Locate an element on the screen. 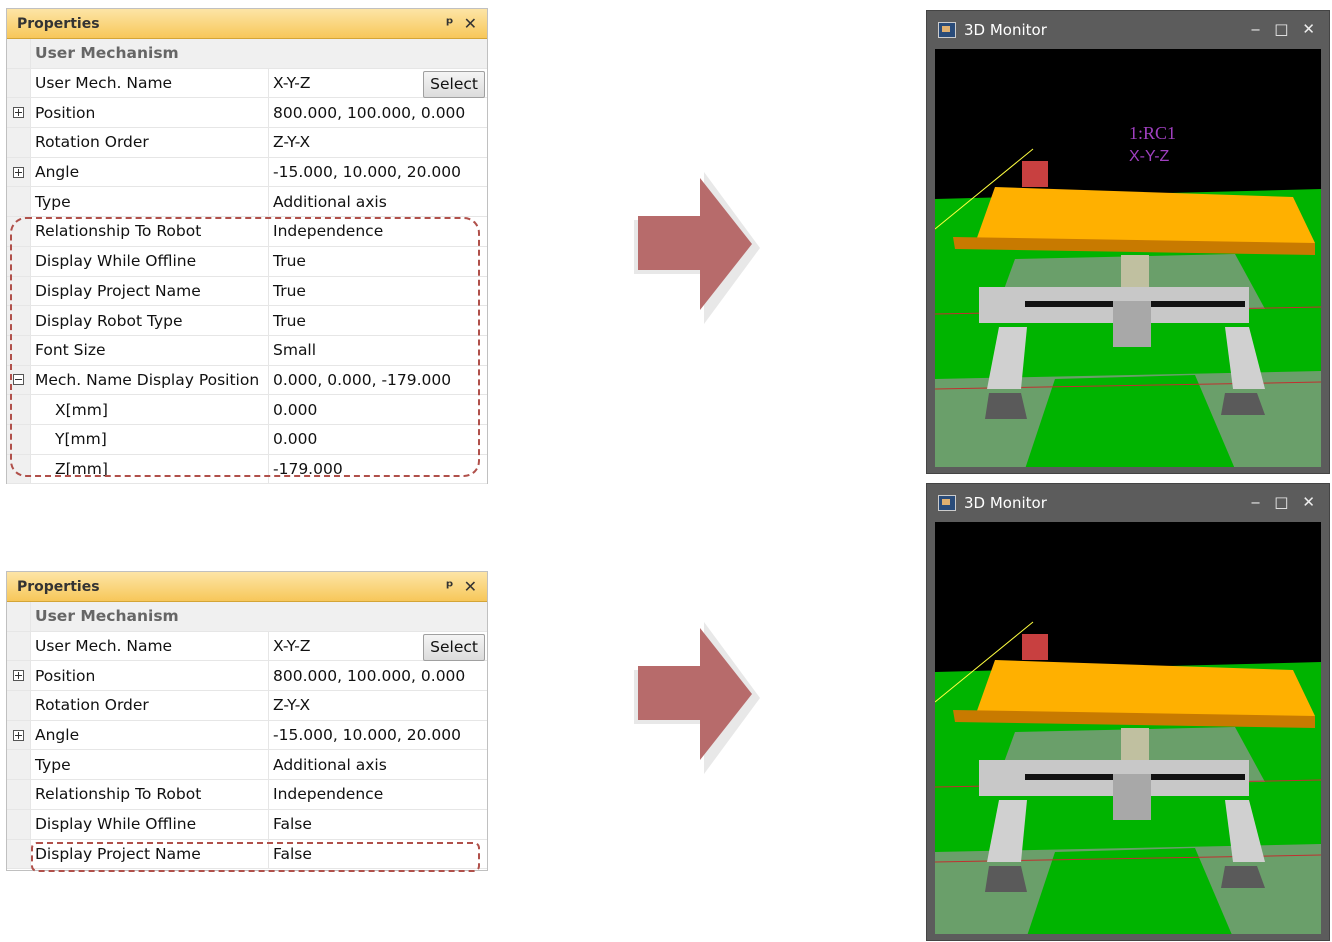 Image resolution: width=1332 pixels, height=942 pixels. scene-svg: 1:RC1 X-Y-Z is located at coordinates (1128, 258).